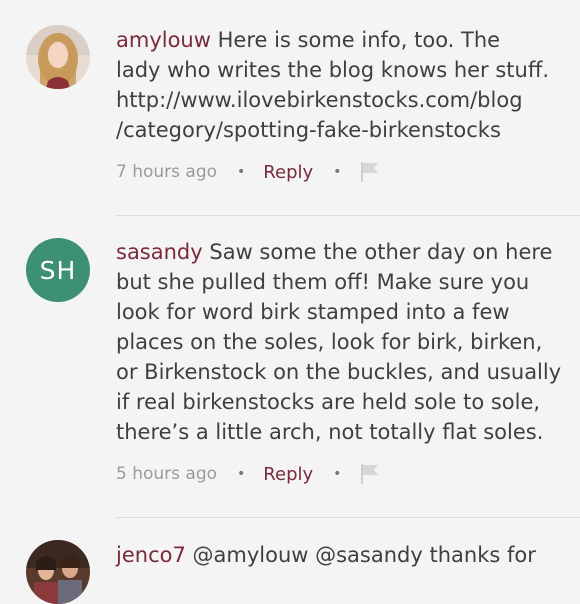 The width and height of the screenshot is (580, 604). What do you see at coordinates (323, 282) in the screenshot?
I see `comment-line: but she pulled them off! Make sure you` at bounding box center [323, 282].